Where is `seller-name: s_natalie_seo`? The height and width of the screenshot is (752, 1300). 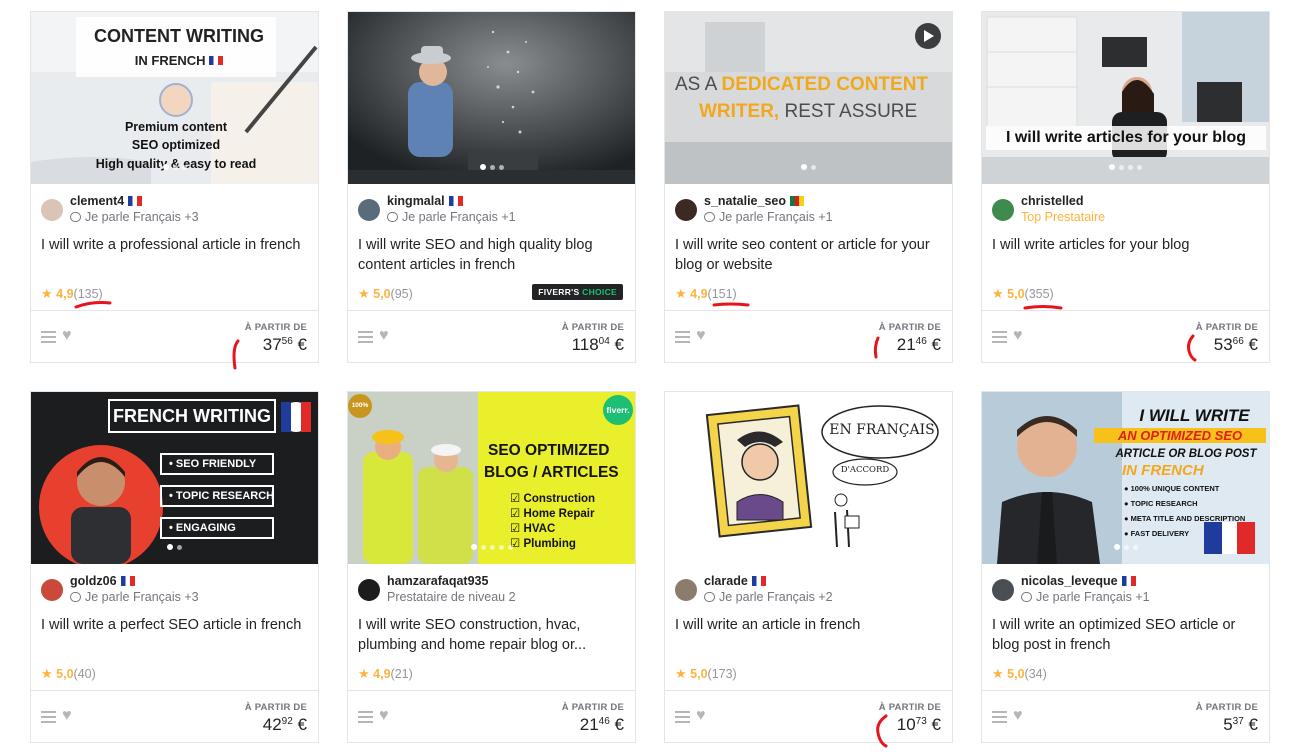
seller-name: s_natalie_seo is located at coordinates (754, 201).